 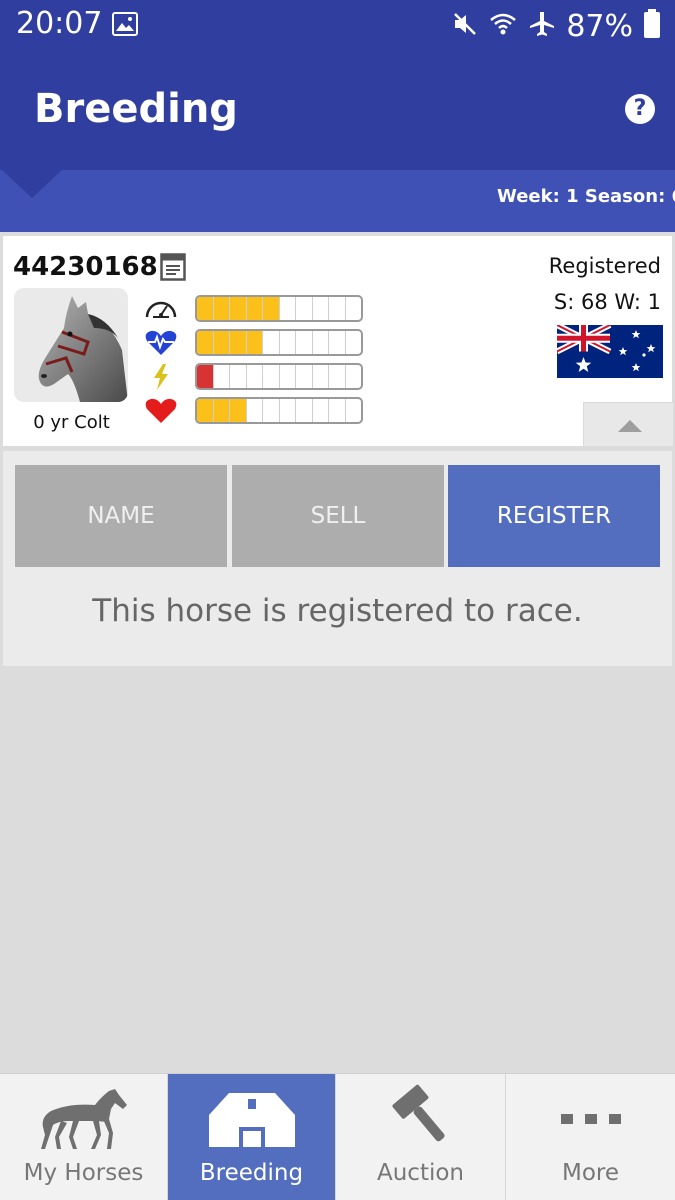 I want to click on page-title: Breeding, so click(x=136, y=109).